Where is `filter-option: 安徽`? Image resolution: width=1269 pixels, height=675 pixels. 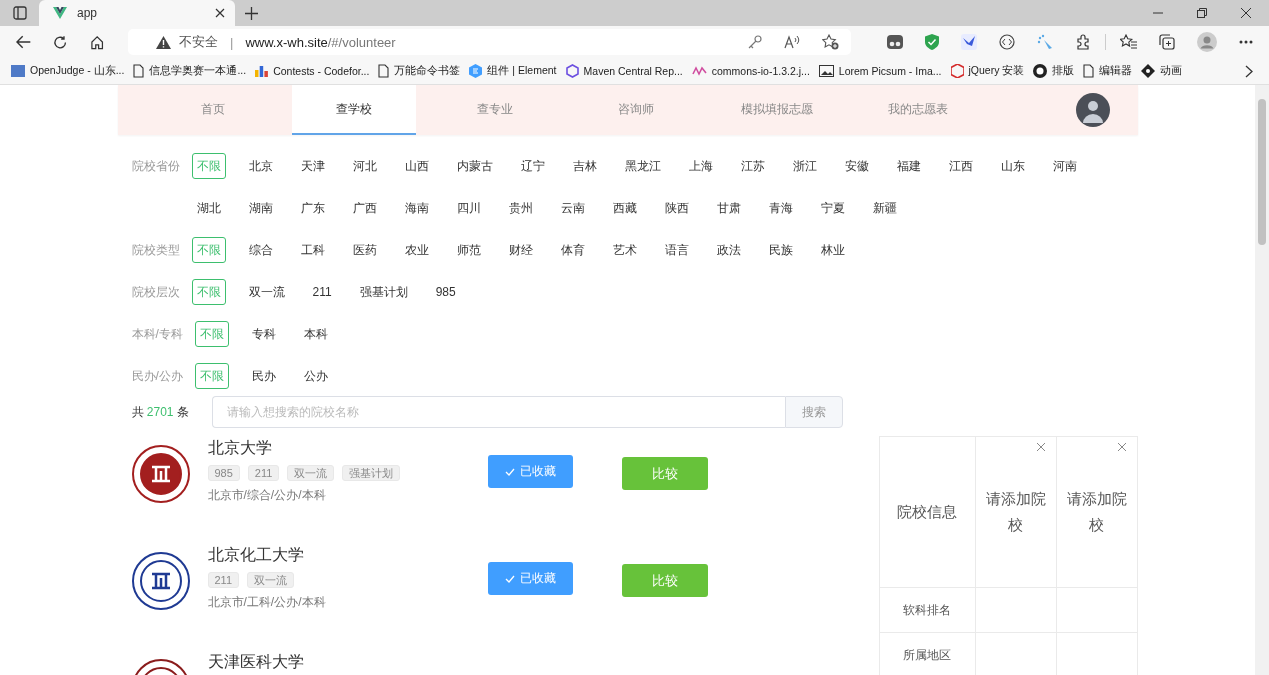
filter-option: 安徽 is located at coordinates (856, 166).